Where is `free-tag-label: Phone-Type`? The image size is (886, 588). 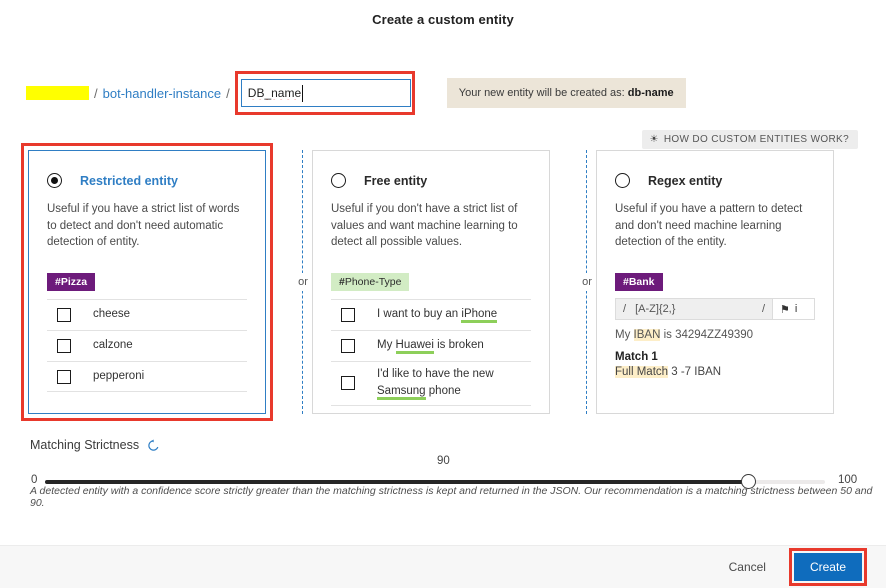 free-tag-label: Phone-Type is located at coordinates (373, 282).